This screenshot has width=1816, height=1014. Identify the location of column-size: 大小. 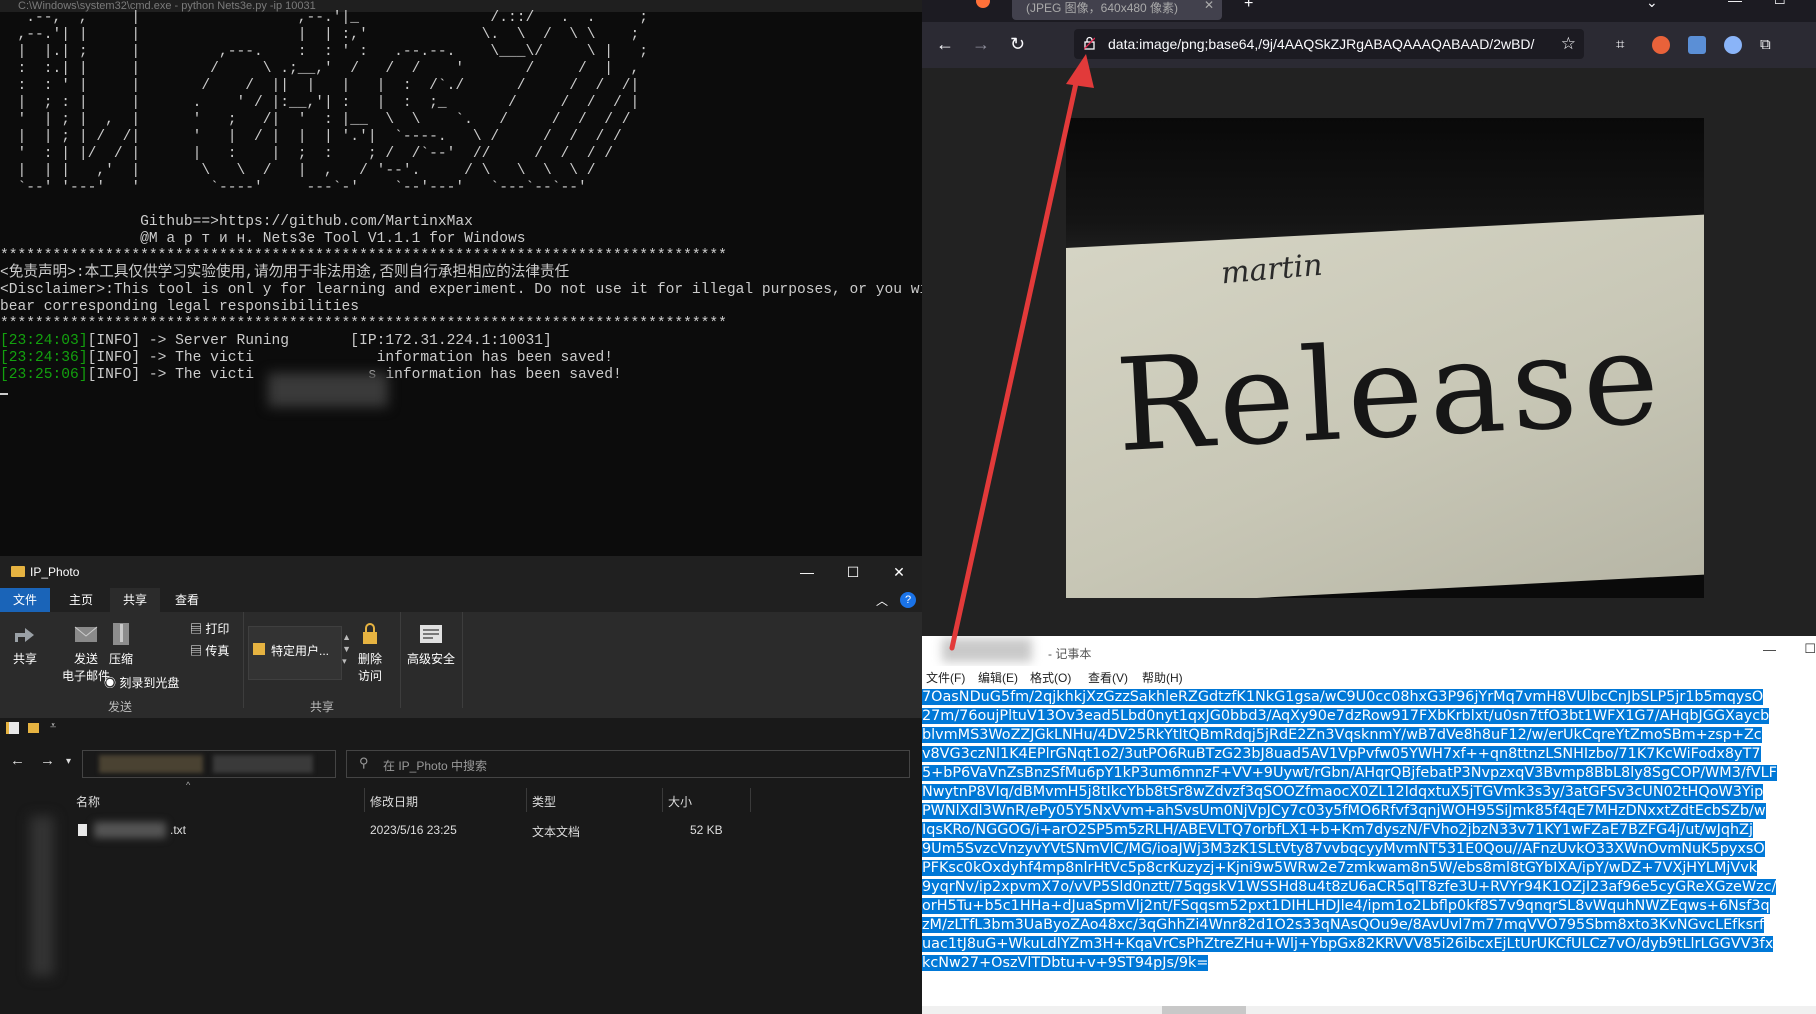
(680, 801).